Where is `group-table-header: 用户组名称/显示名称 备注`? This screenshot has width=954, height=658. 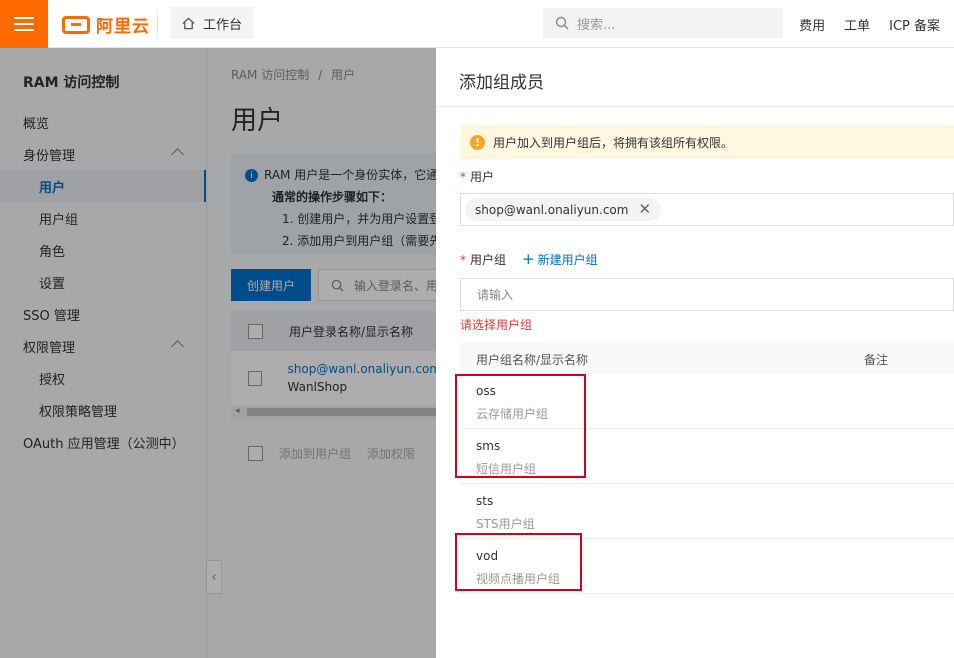 group-table-header: 用户组名称/显示名称 备注 is located at coordinates (707, 358).